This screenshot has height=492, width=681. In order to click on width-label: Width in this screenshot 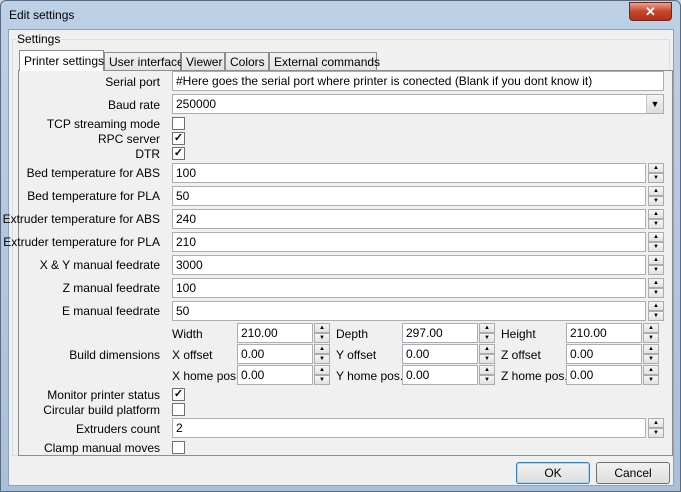, I will do `click(187, 334)`.